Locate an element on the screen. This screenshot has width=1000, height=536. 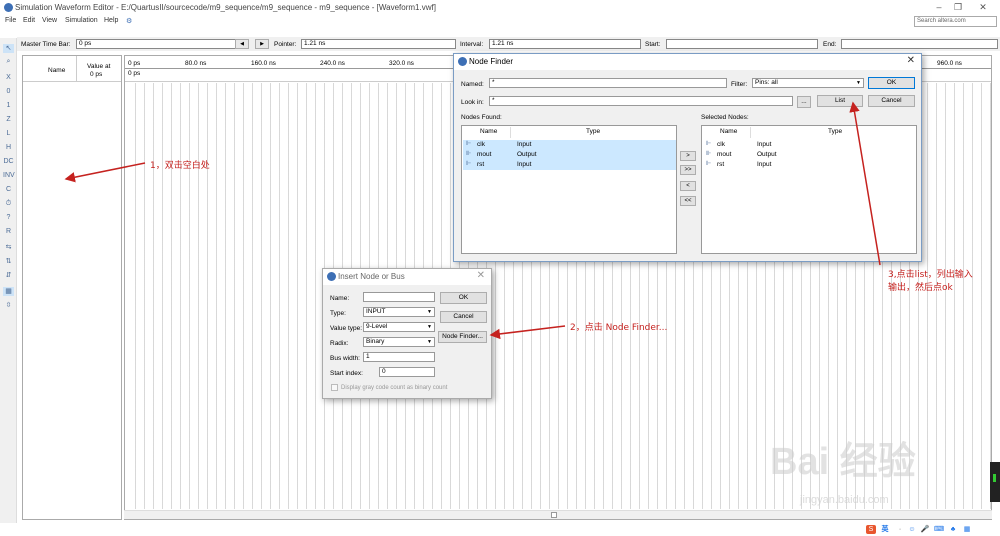
skin-icon: ♣ is located at coordinates (953, 529).